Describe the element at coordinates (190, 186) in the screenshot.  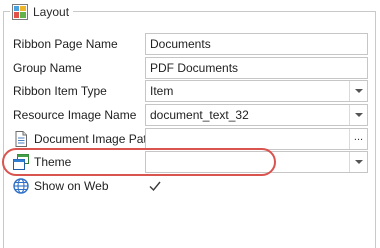
I see `show-on-web-row: Show on Web` at that location.